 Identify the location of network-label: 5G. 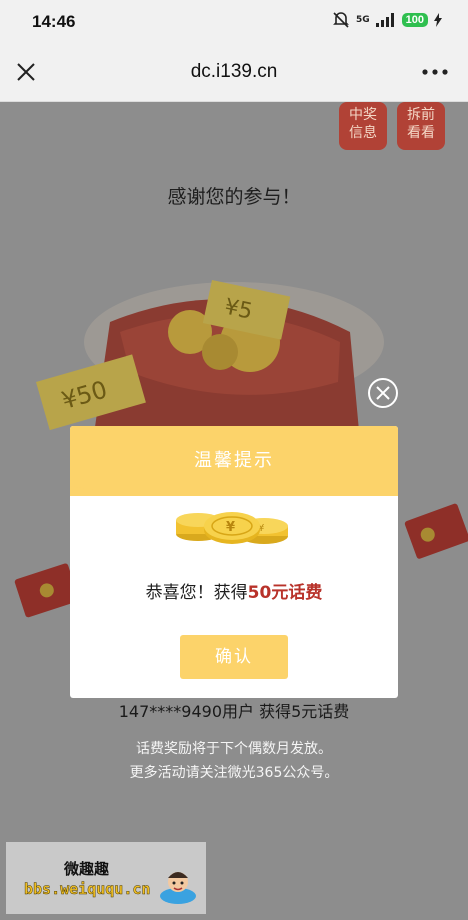
(362, 20).